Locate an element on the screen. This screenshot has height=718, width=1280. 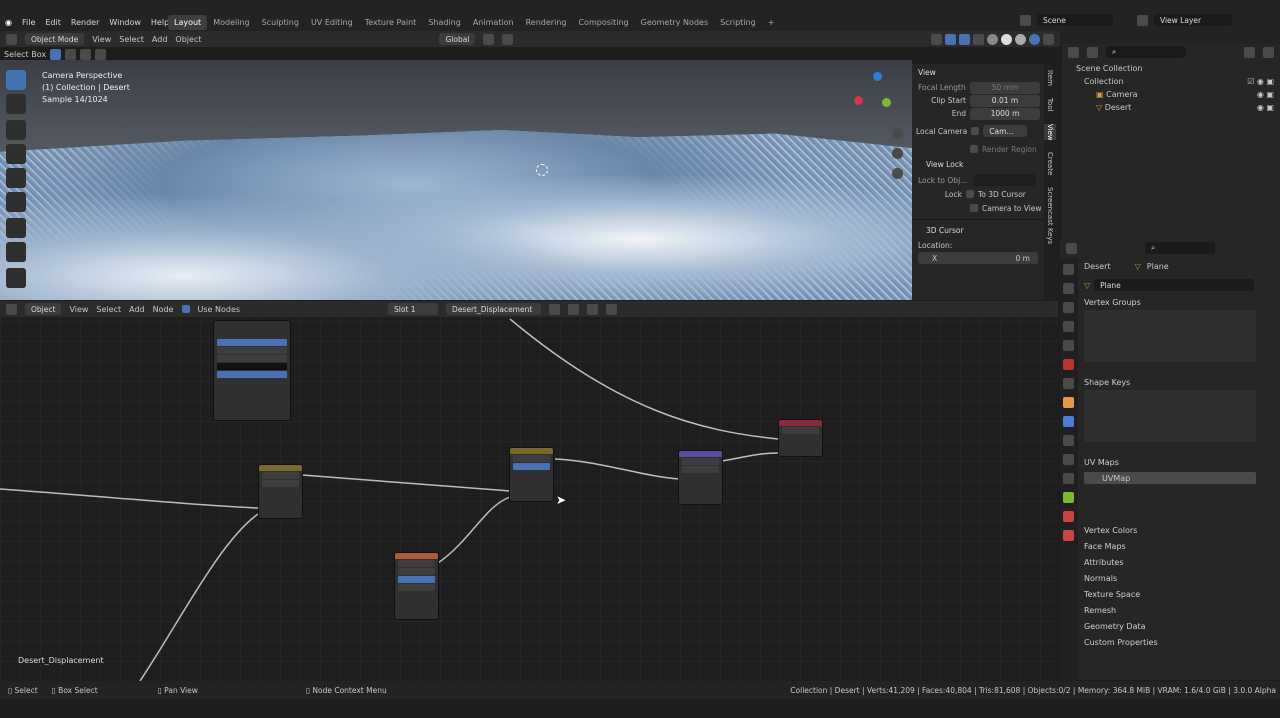
node-menu-add: Add is located at coordinates (137, 309).